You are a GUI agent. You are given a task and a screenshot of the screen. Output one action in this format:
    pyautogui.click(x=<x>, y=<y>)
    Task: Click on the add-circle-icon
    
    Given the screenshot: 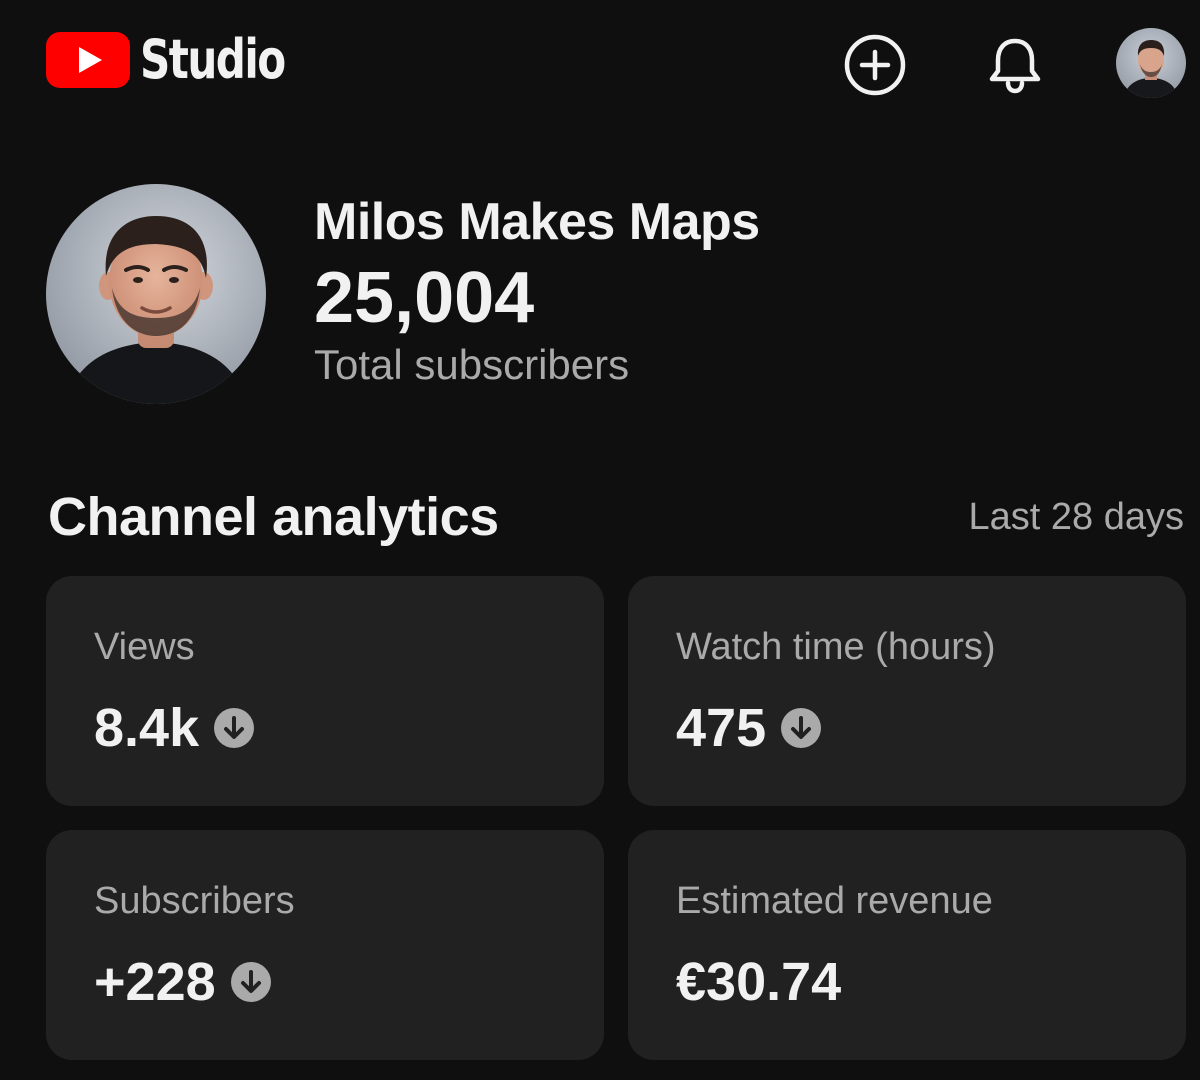 What is the action you would take?
    pyautogui.click(x=875, y=65)
    